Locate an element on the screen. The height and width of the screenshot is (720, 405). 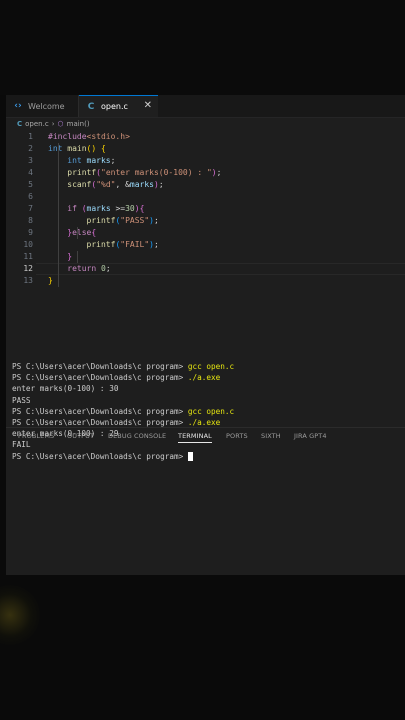
editor-tab-bar: ‹› Welcome C open.c ✕ is located at coordinates (205, 106).